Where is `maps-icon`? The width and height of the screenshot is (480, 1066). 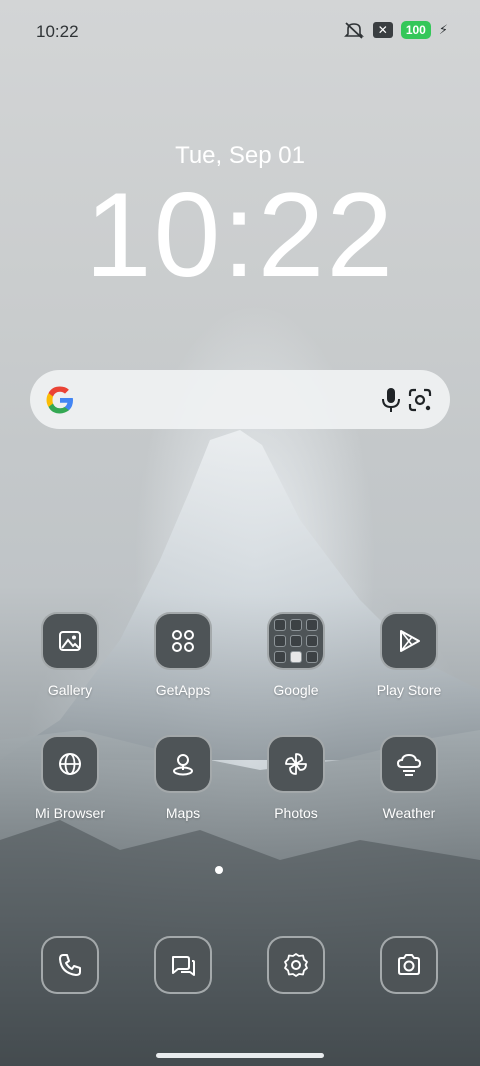 maps-icon is located at coordinates (183, 764).